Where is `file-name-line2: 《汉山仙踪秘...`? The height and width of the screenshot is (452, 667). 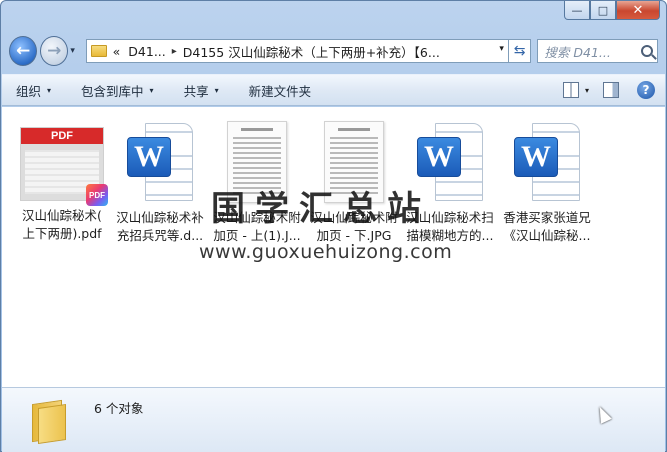 file-name-line2: 《汉山仙踪秘... is located at coordinates (547, 235).